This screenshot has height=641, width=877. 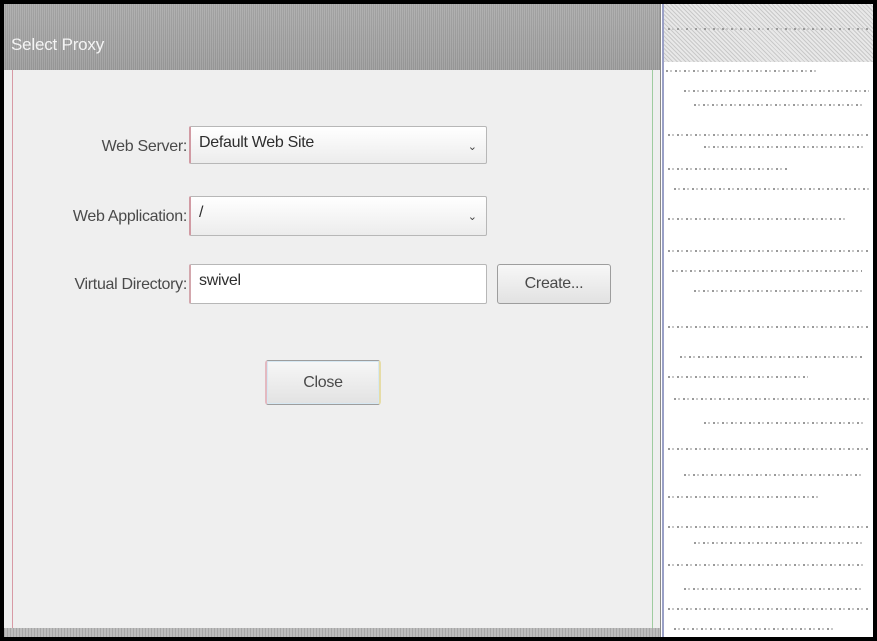 I want to click on virtual-directory-value: swivel, so click(x=220, y=280).